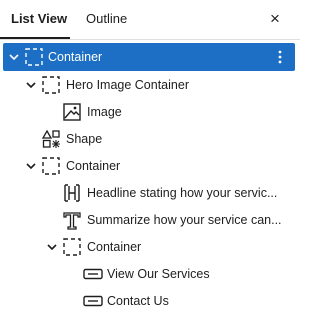 Image resolution: width=320 pixels, height=318 pixels. What do you see at coordinates (106, 19) in the screenshot?
I see `tab-outline: Outline` at bounding box center [106, 19].